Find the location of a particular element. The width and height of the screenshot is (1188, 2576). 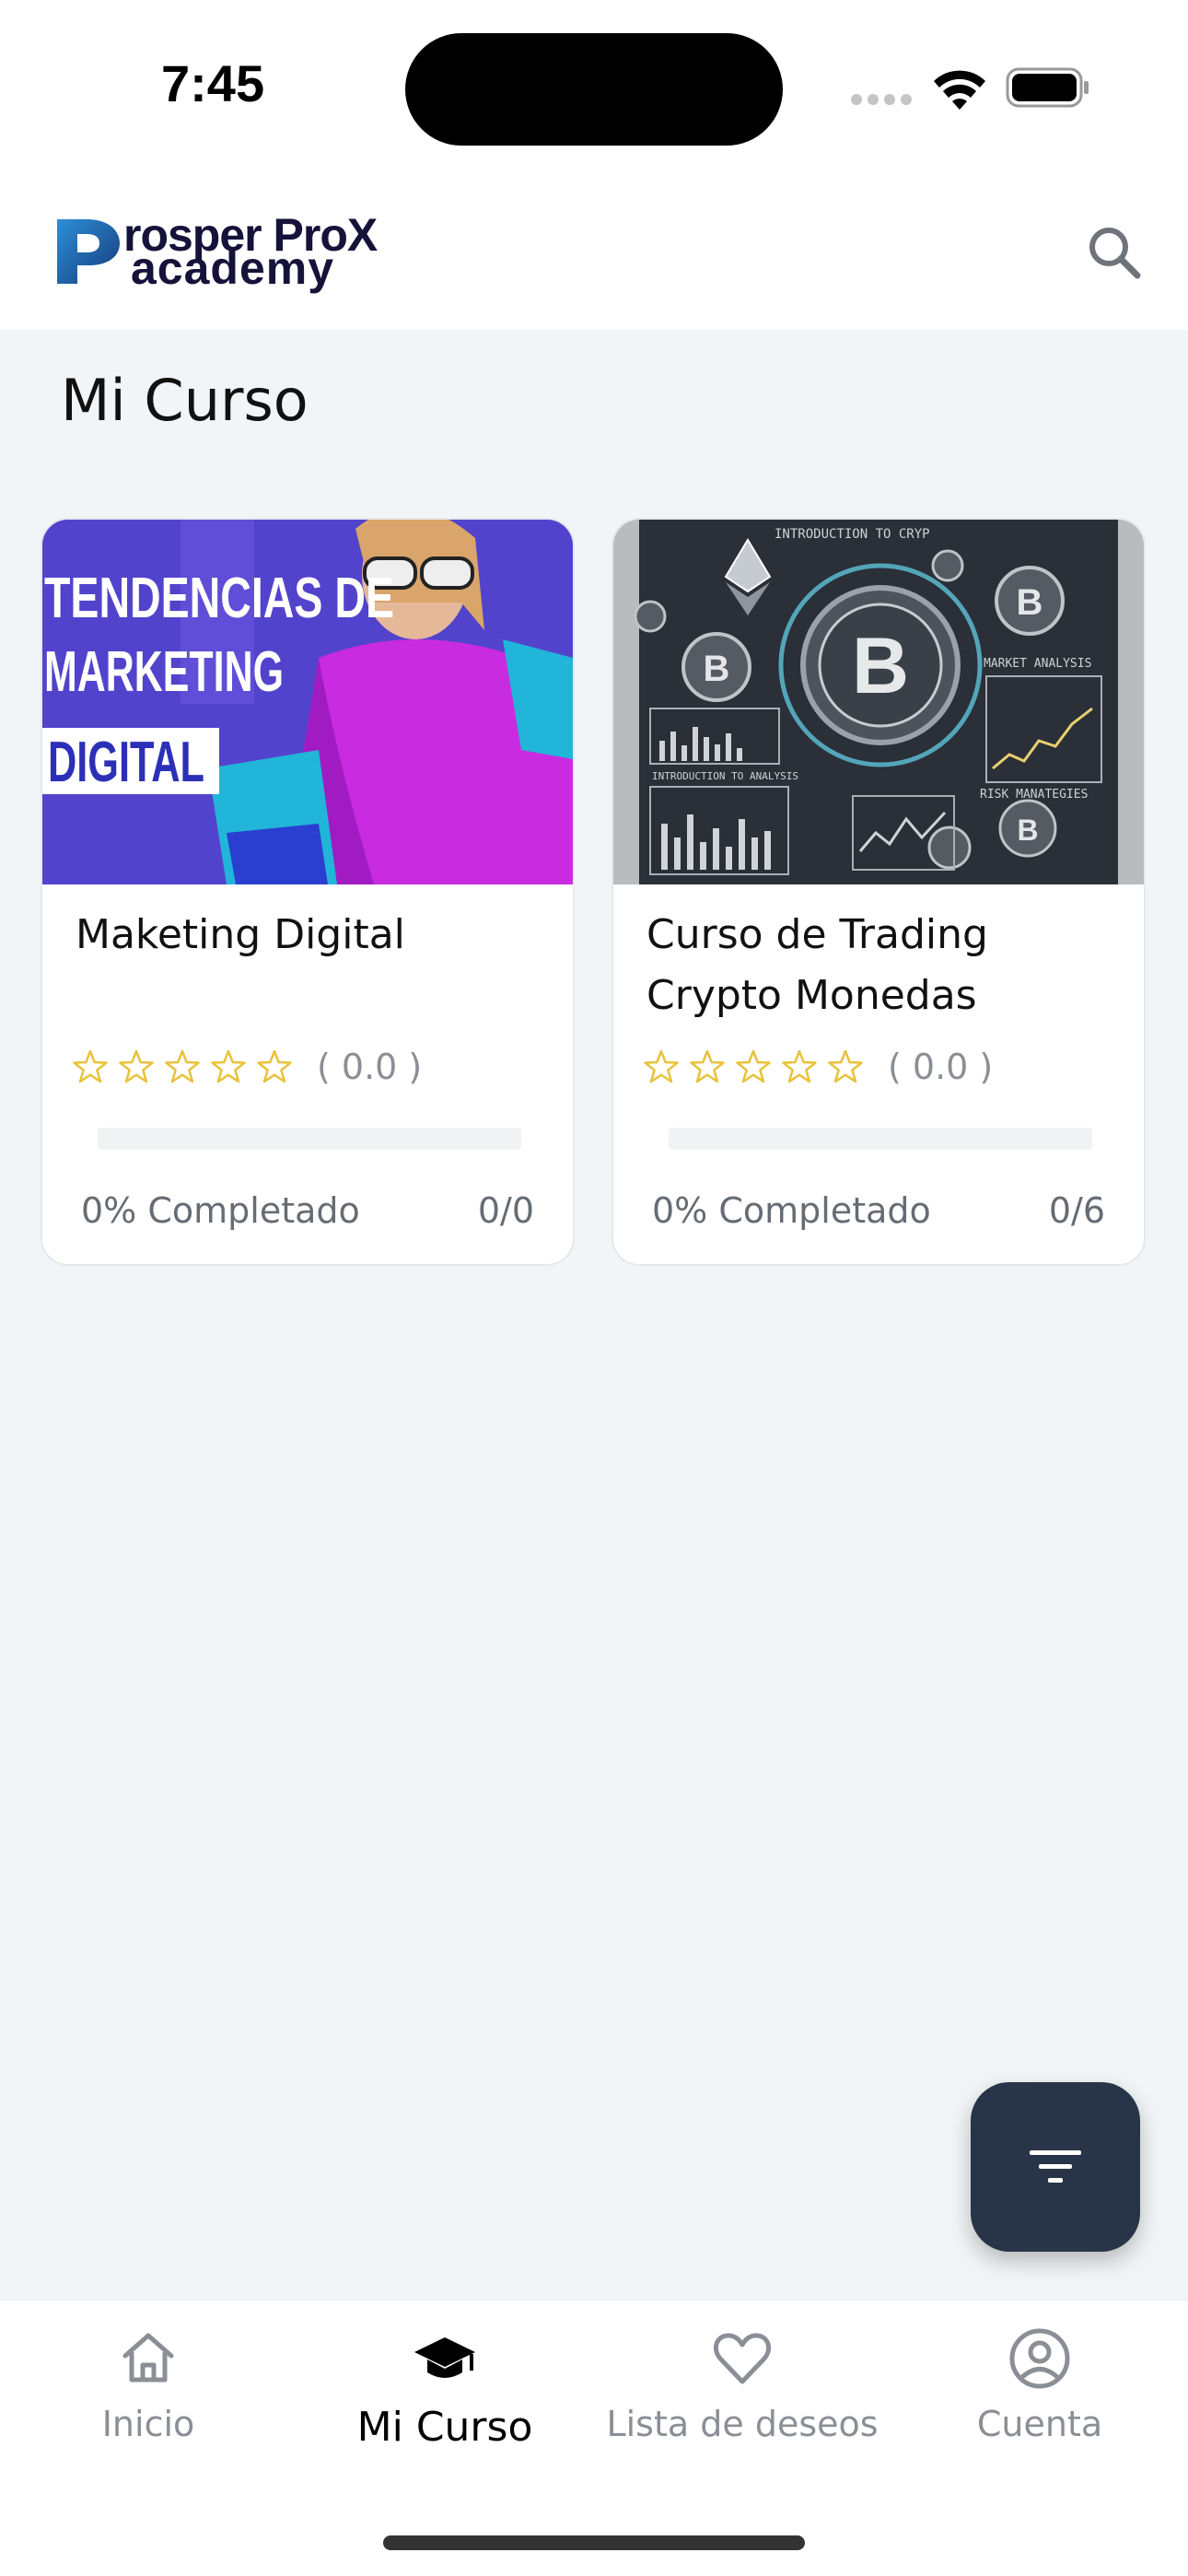

svg-text: INTRODUCTION TO CRYP is located at coordinates (852, 534).